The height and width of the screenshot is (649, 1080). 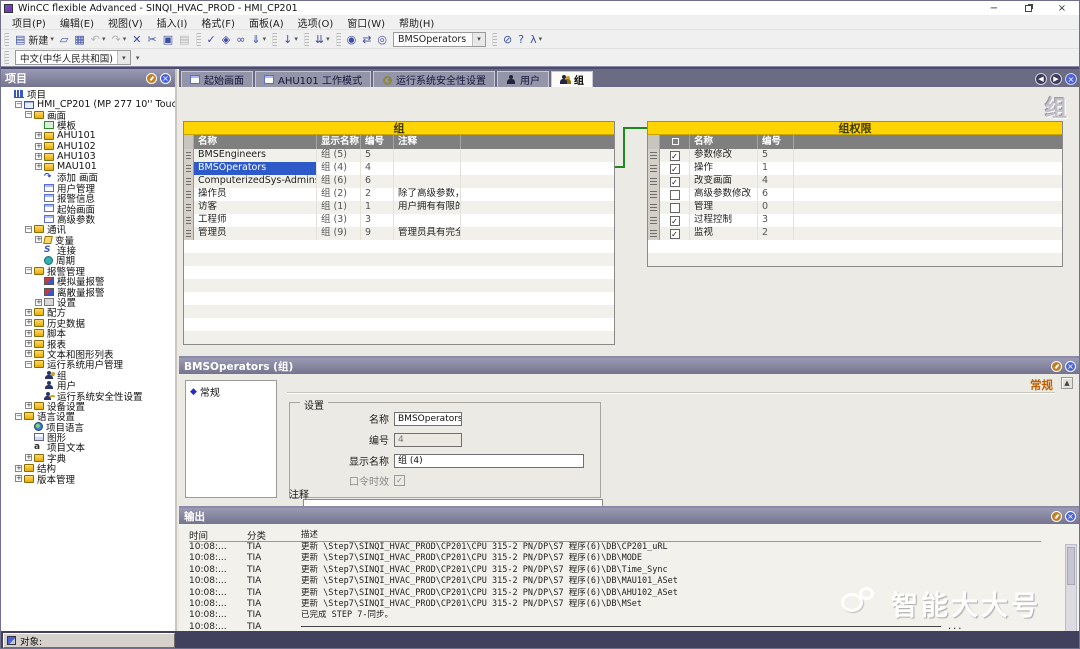 I want to click on menu-help: 帮助(H), so click(x=416, y=22).